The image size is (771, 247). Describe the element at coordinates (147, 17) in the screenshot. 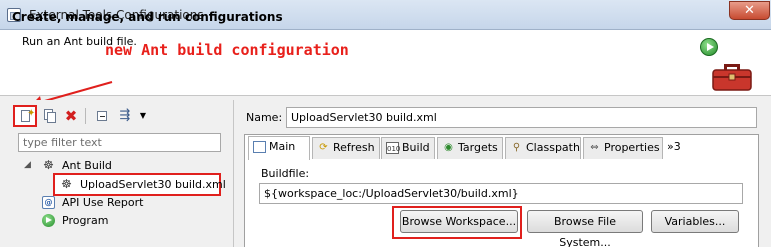

I see `header-title: Create, manage, and run configurations` at that location.